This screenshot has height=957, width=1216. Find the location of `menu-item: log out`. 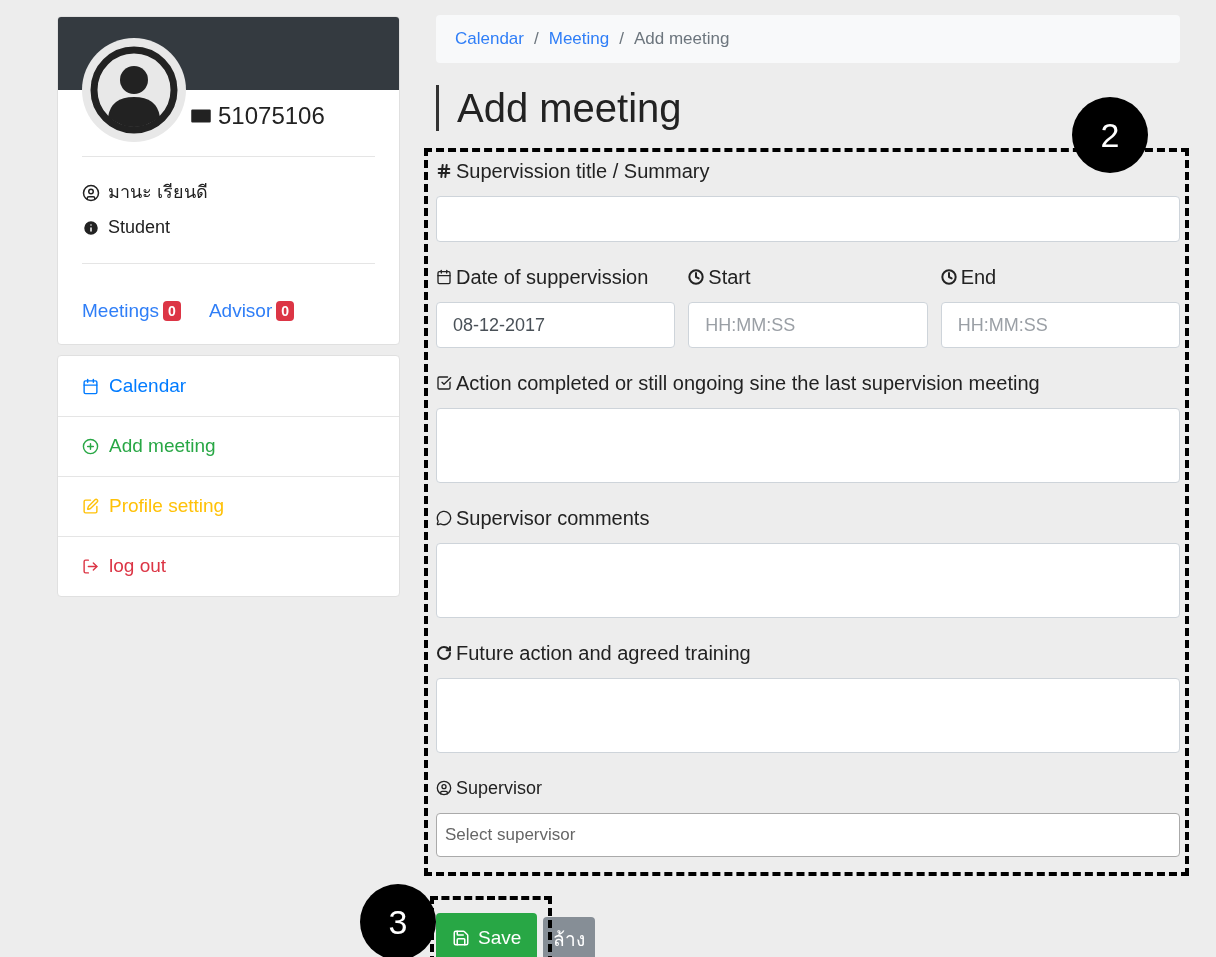

menu-item: log out is located at coordinates (228, 566).